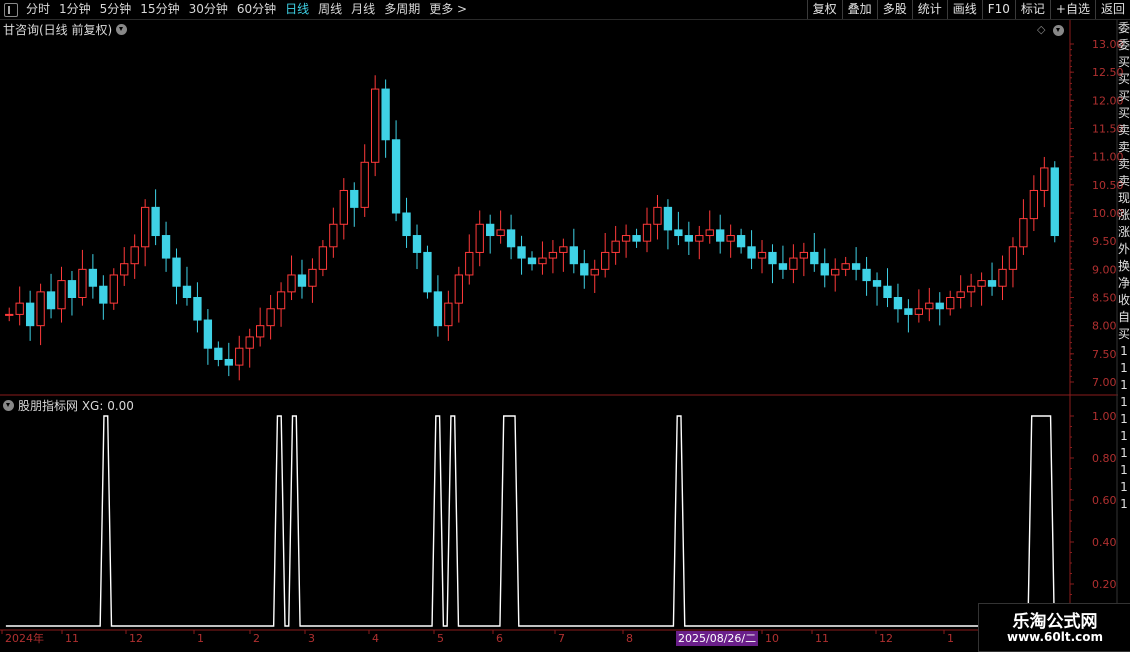 Image resolution: width=1130 pixels, height=652 pixels. I want to click on indicator-tick-label: 0.60, so click(1104, 500).